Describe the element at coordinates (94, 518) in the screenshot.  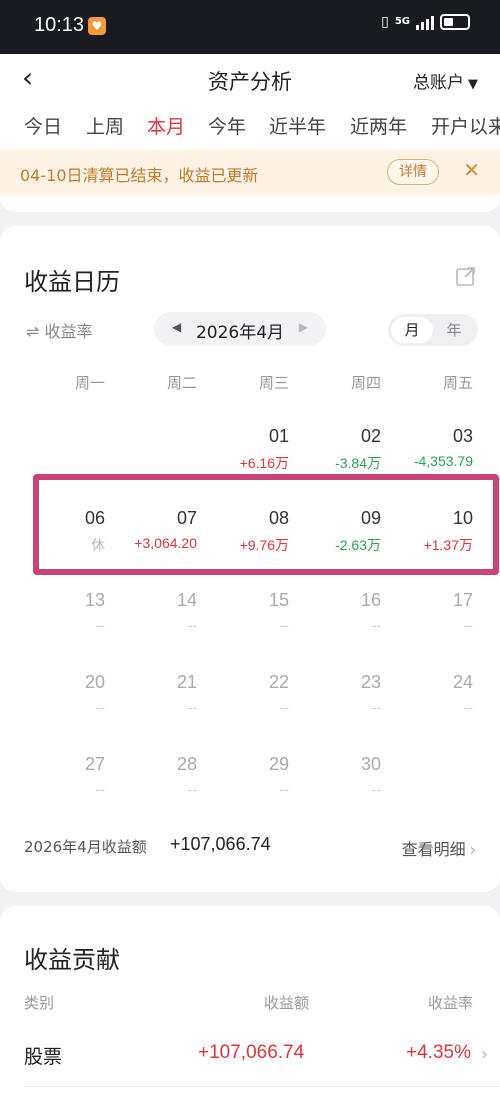
I see `day-number: 06` at that location.